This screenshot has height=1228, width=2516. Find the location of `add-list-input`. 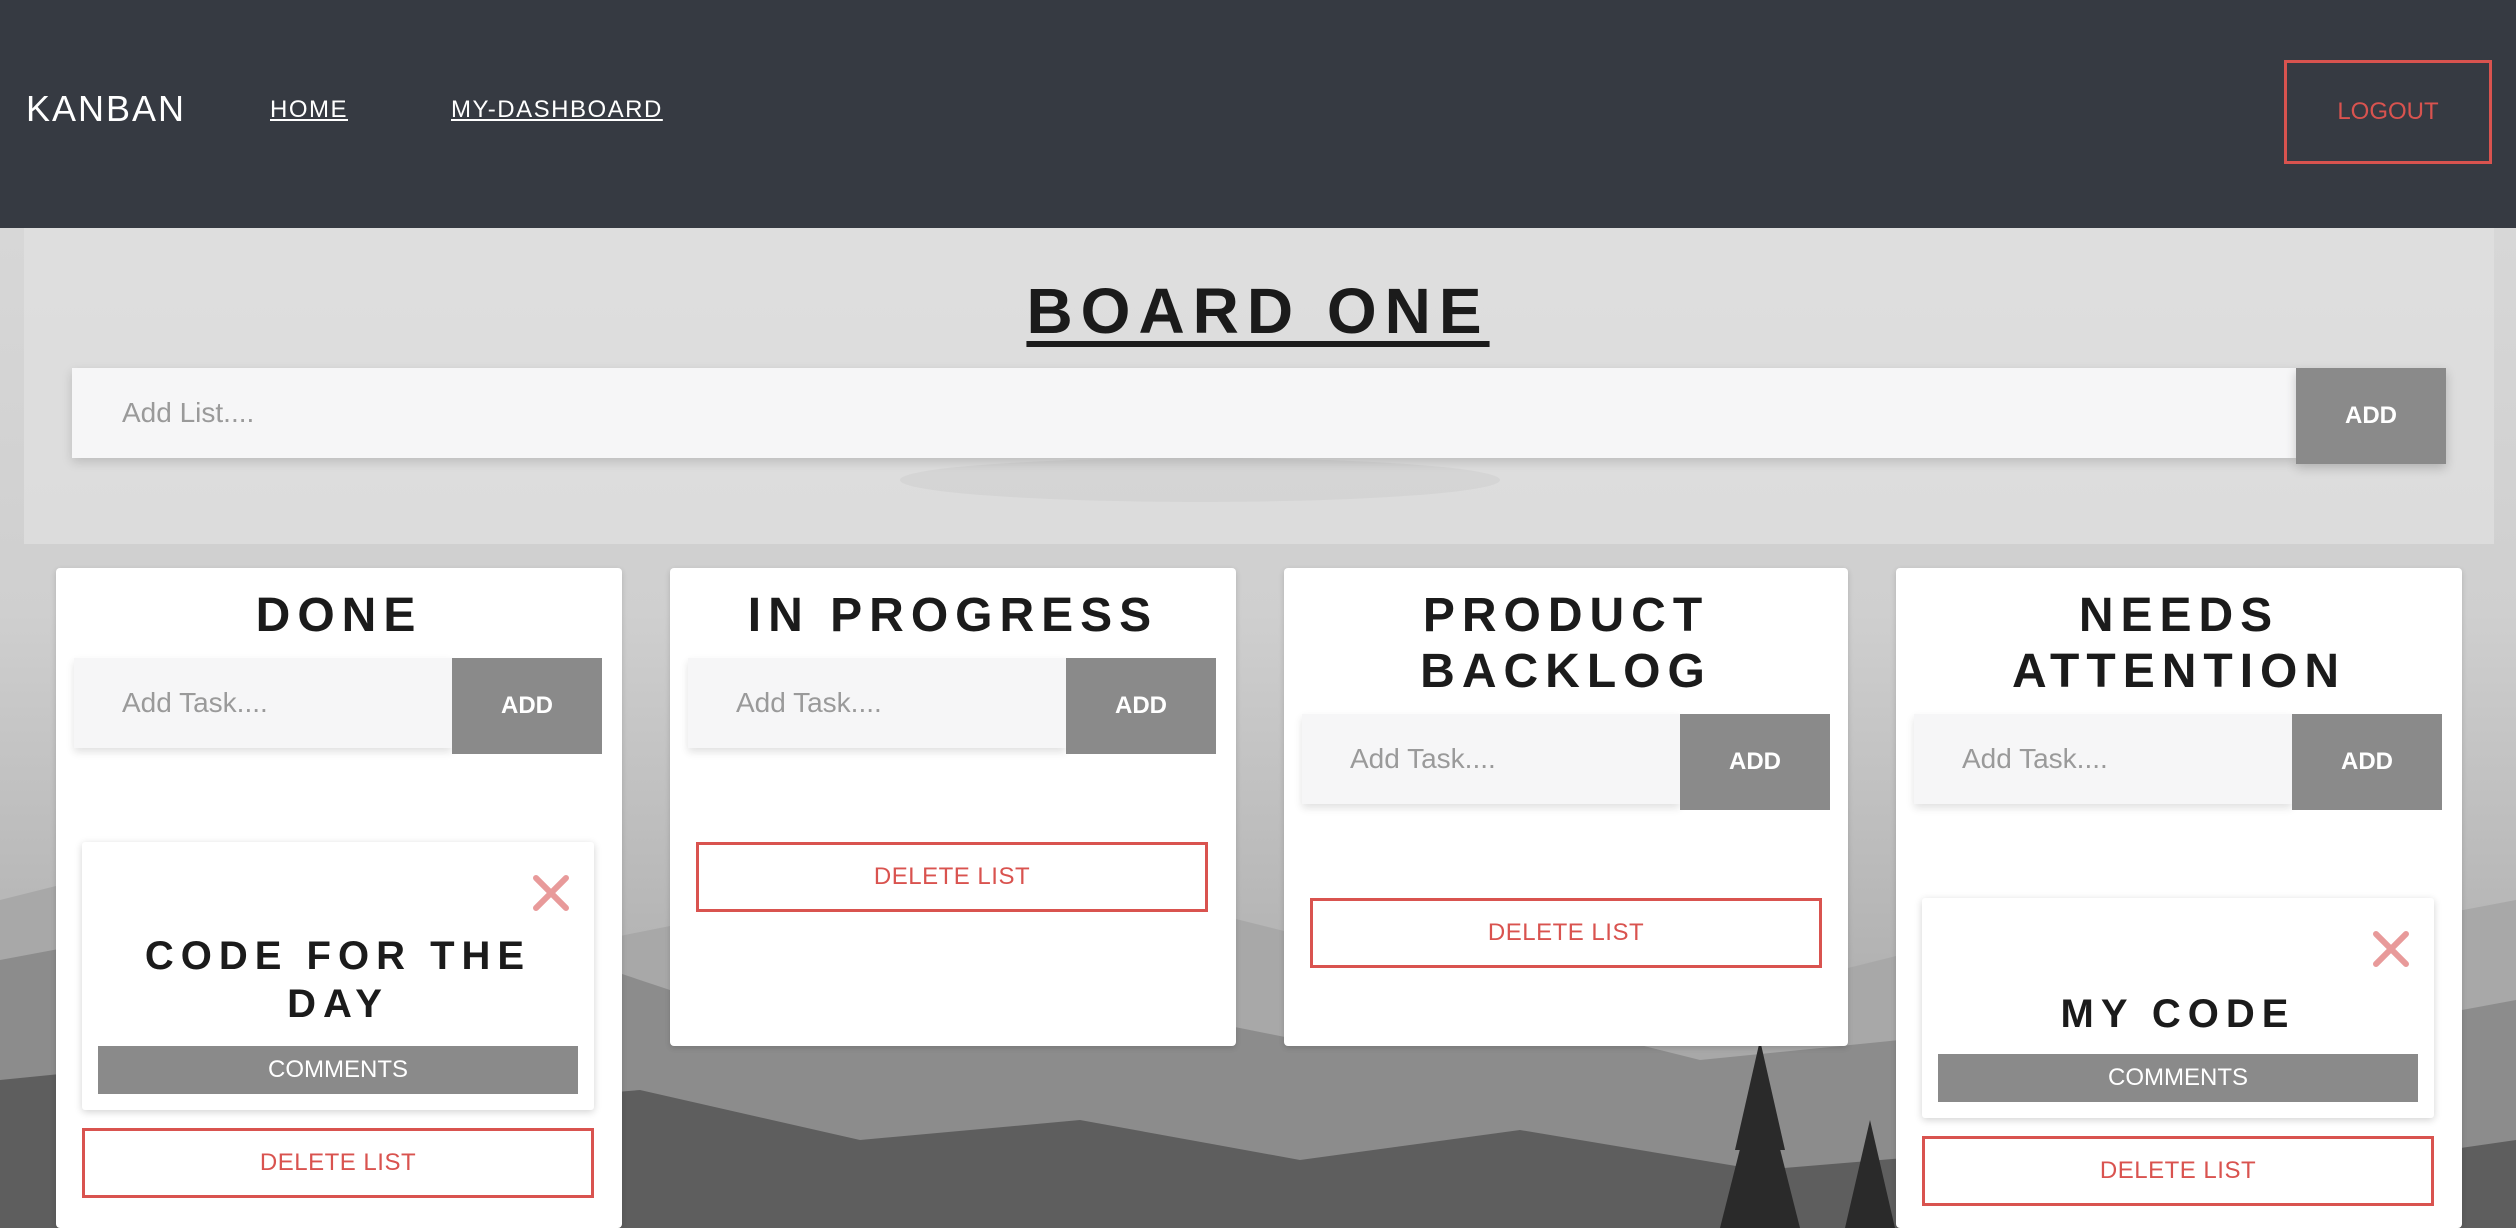

add-list-input is located at coordinates (1184, 413).